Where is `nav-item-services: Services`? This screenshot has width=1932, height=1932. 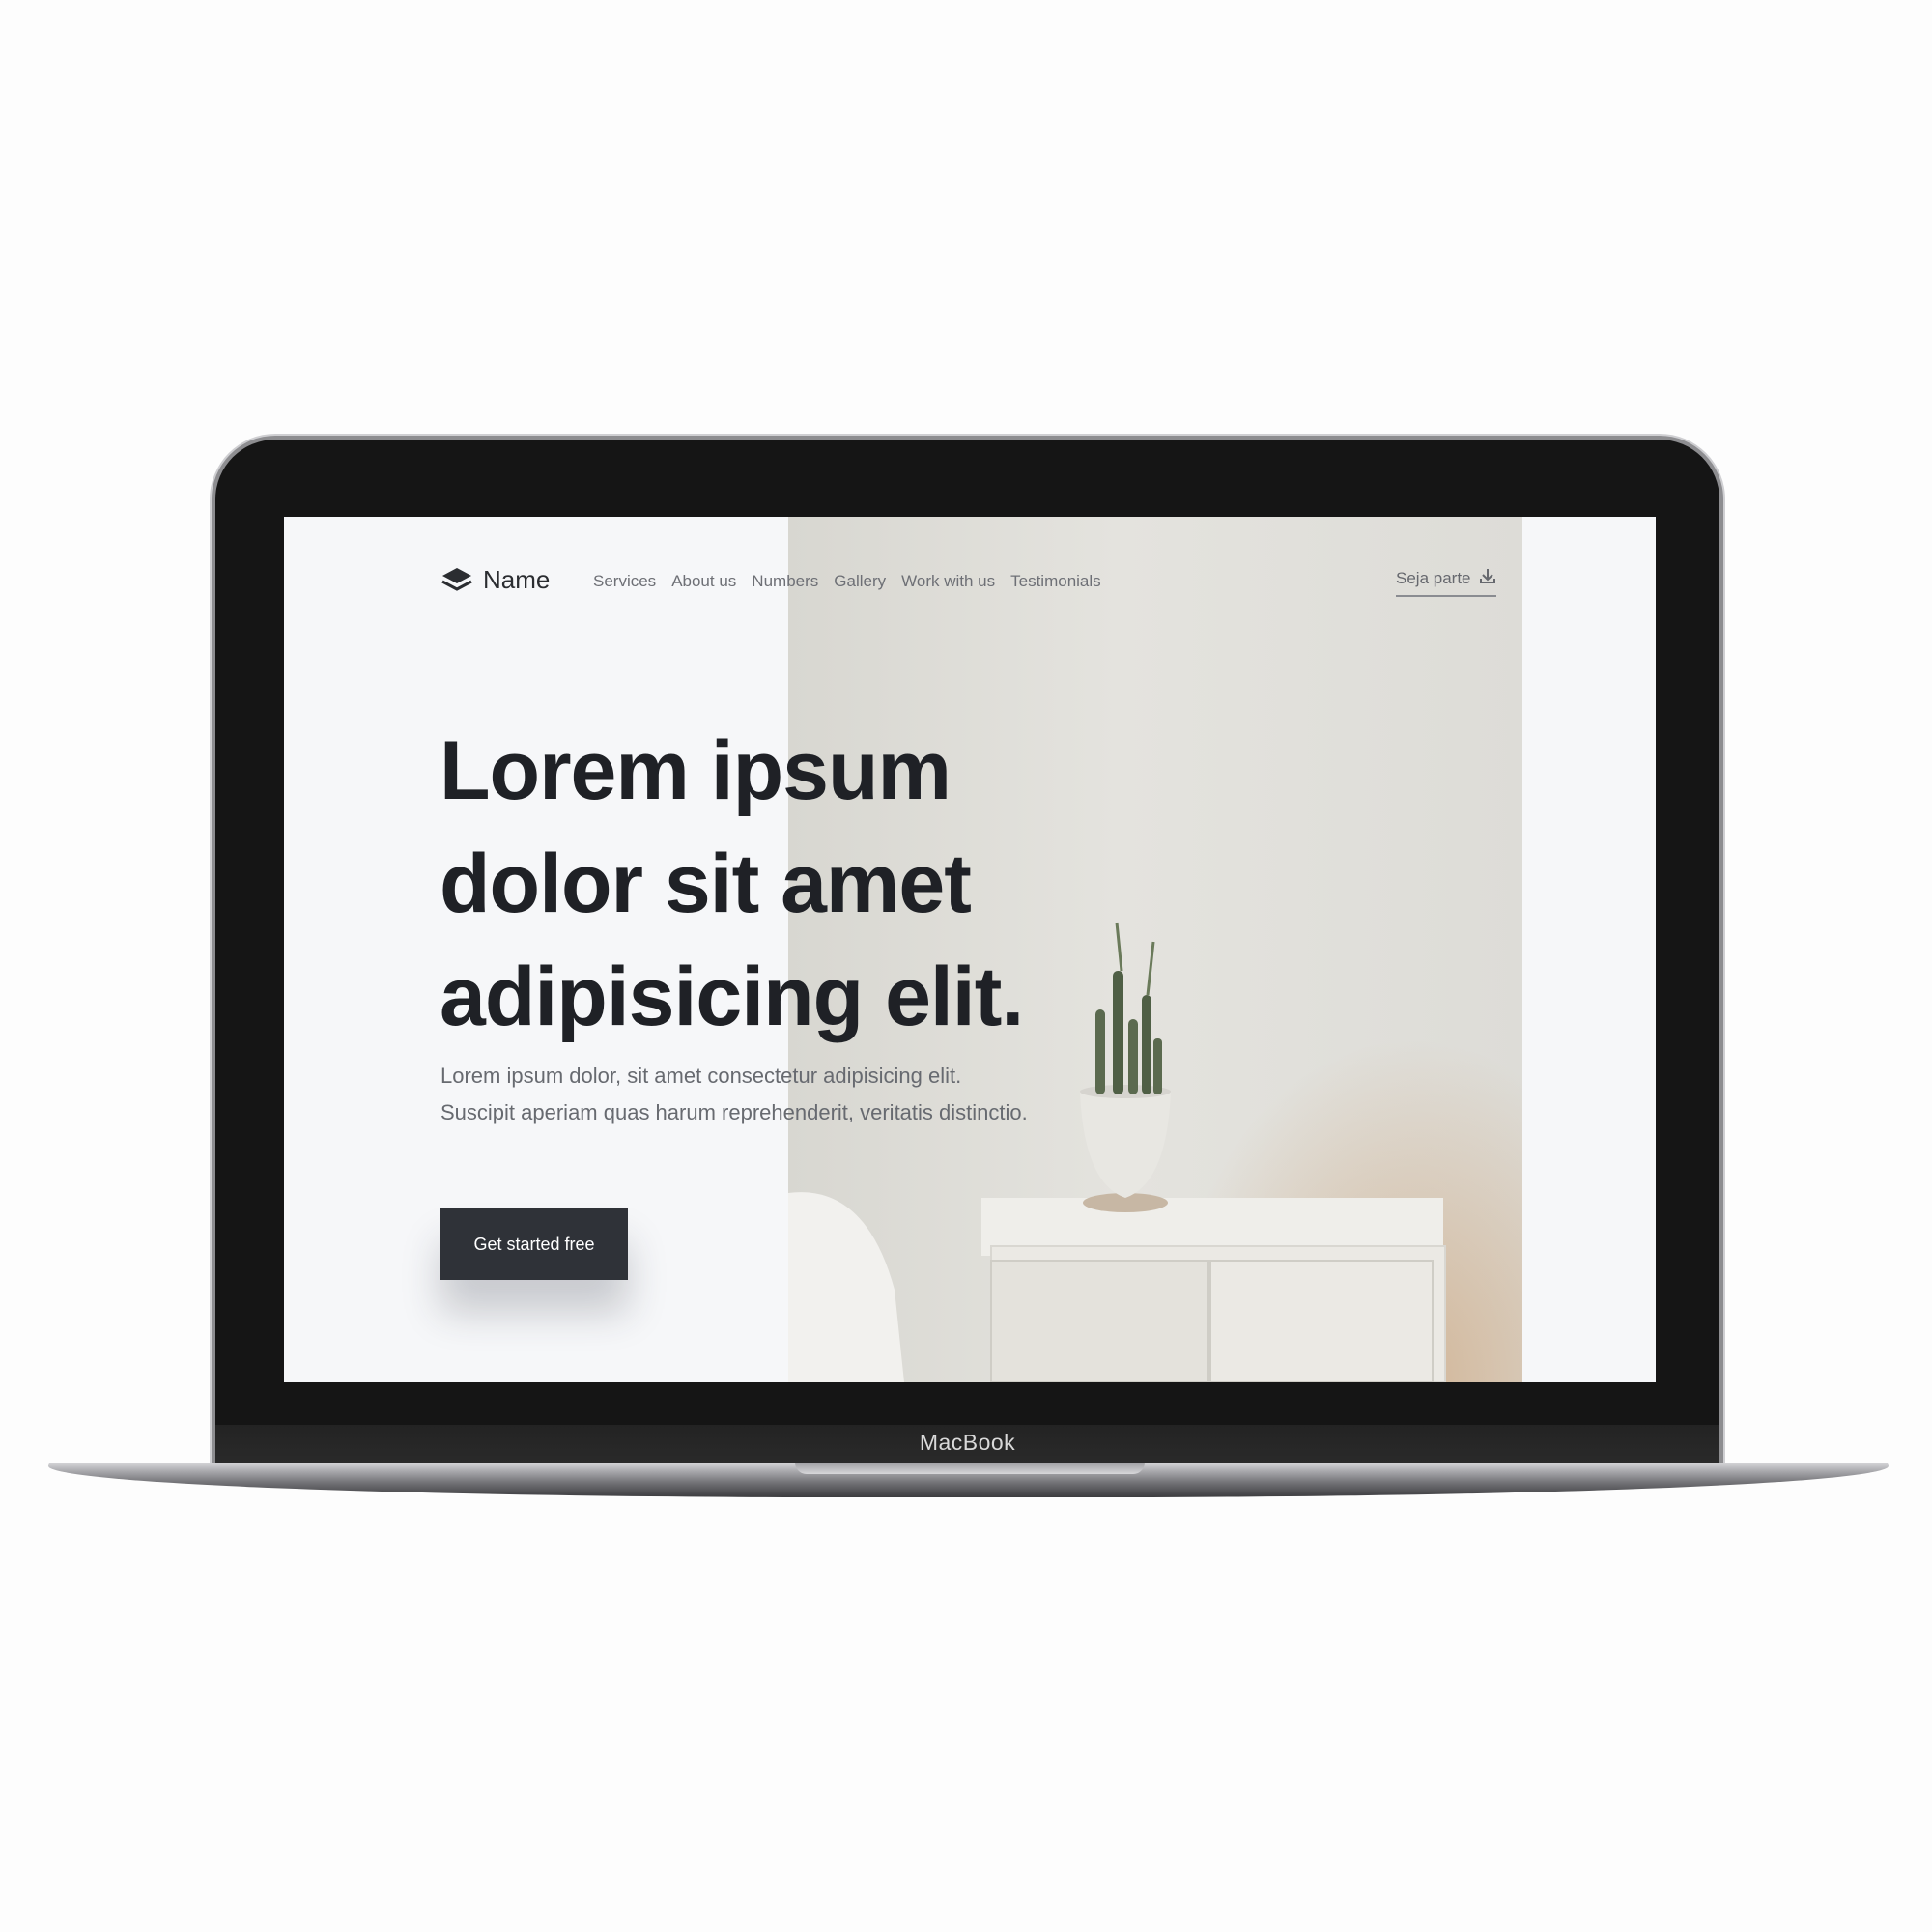
nav-item-services: Services is located at coordinates (624, 581).